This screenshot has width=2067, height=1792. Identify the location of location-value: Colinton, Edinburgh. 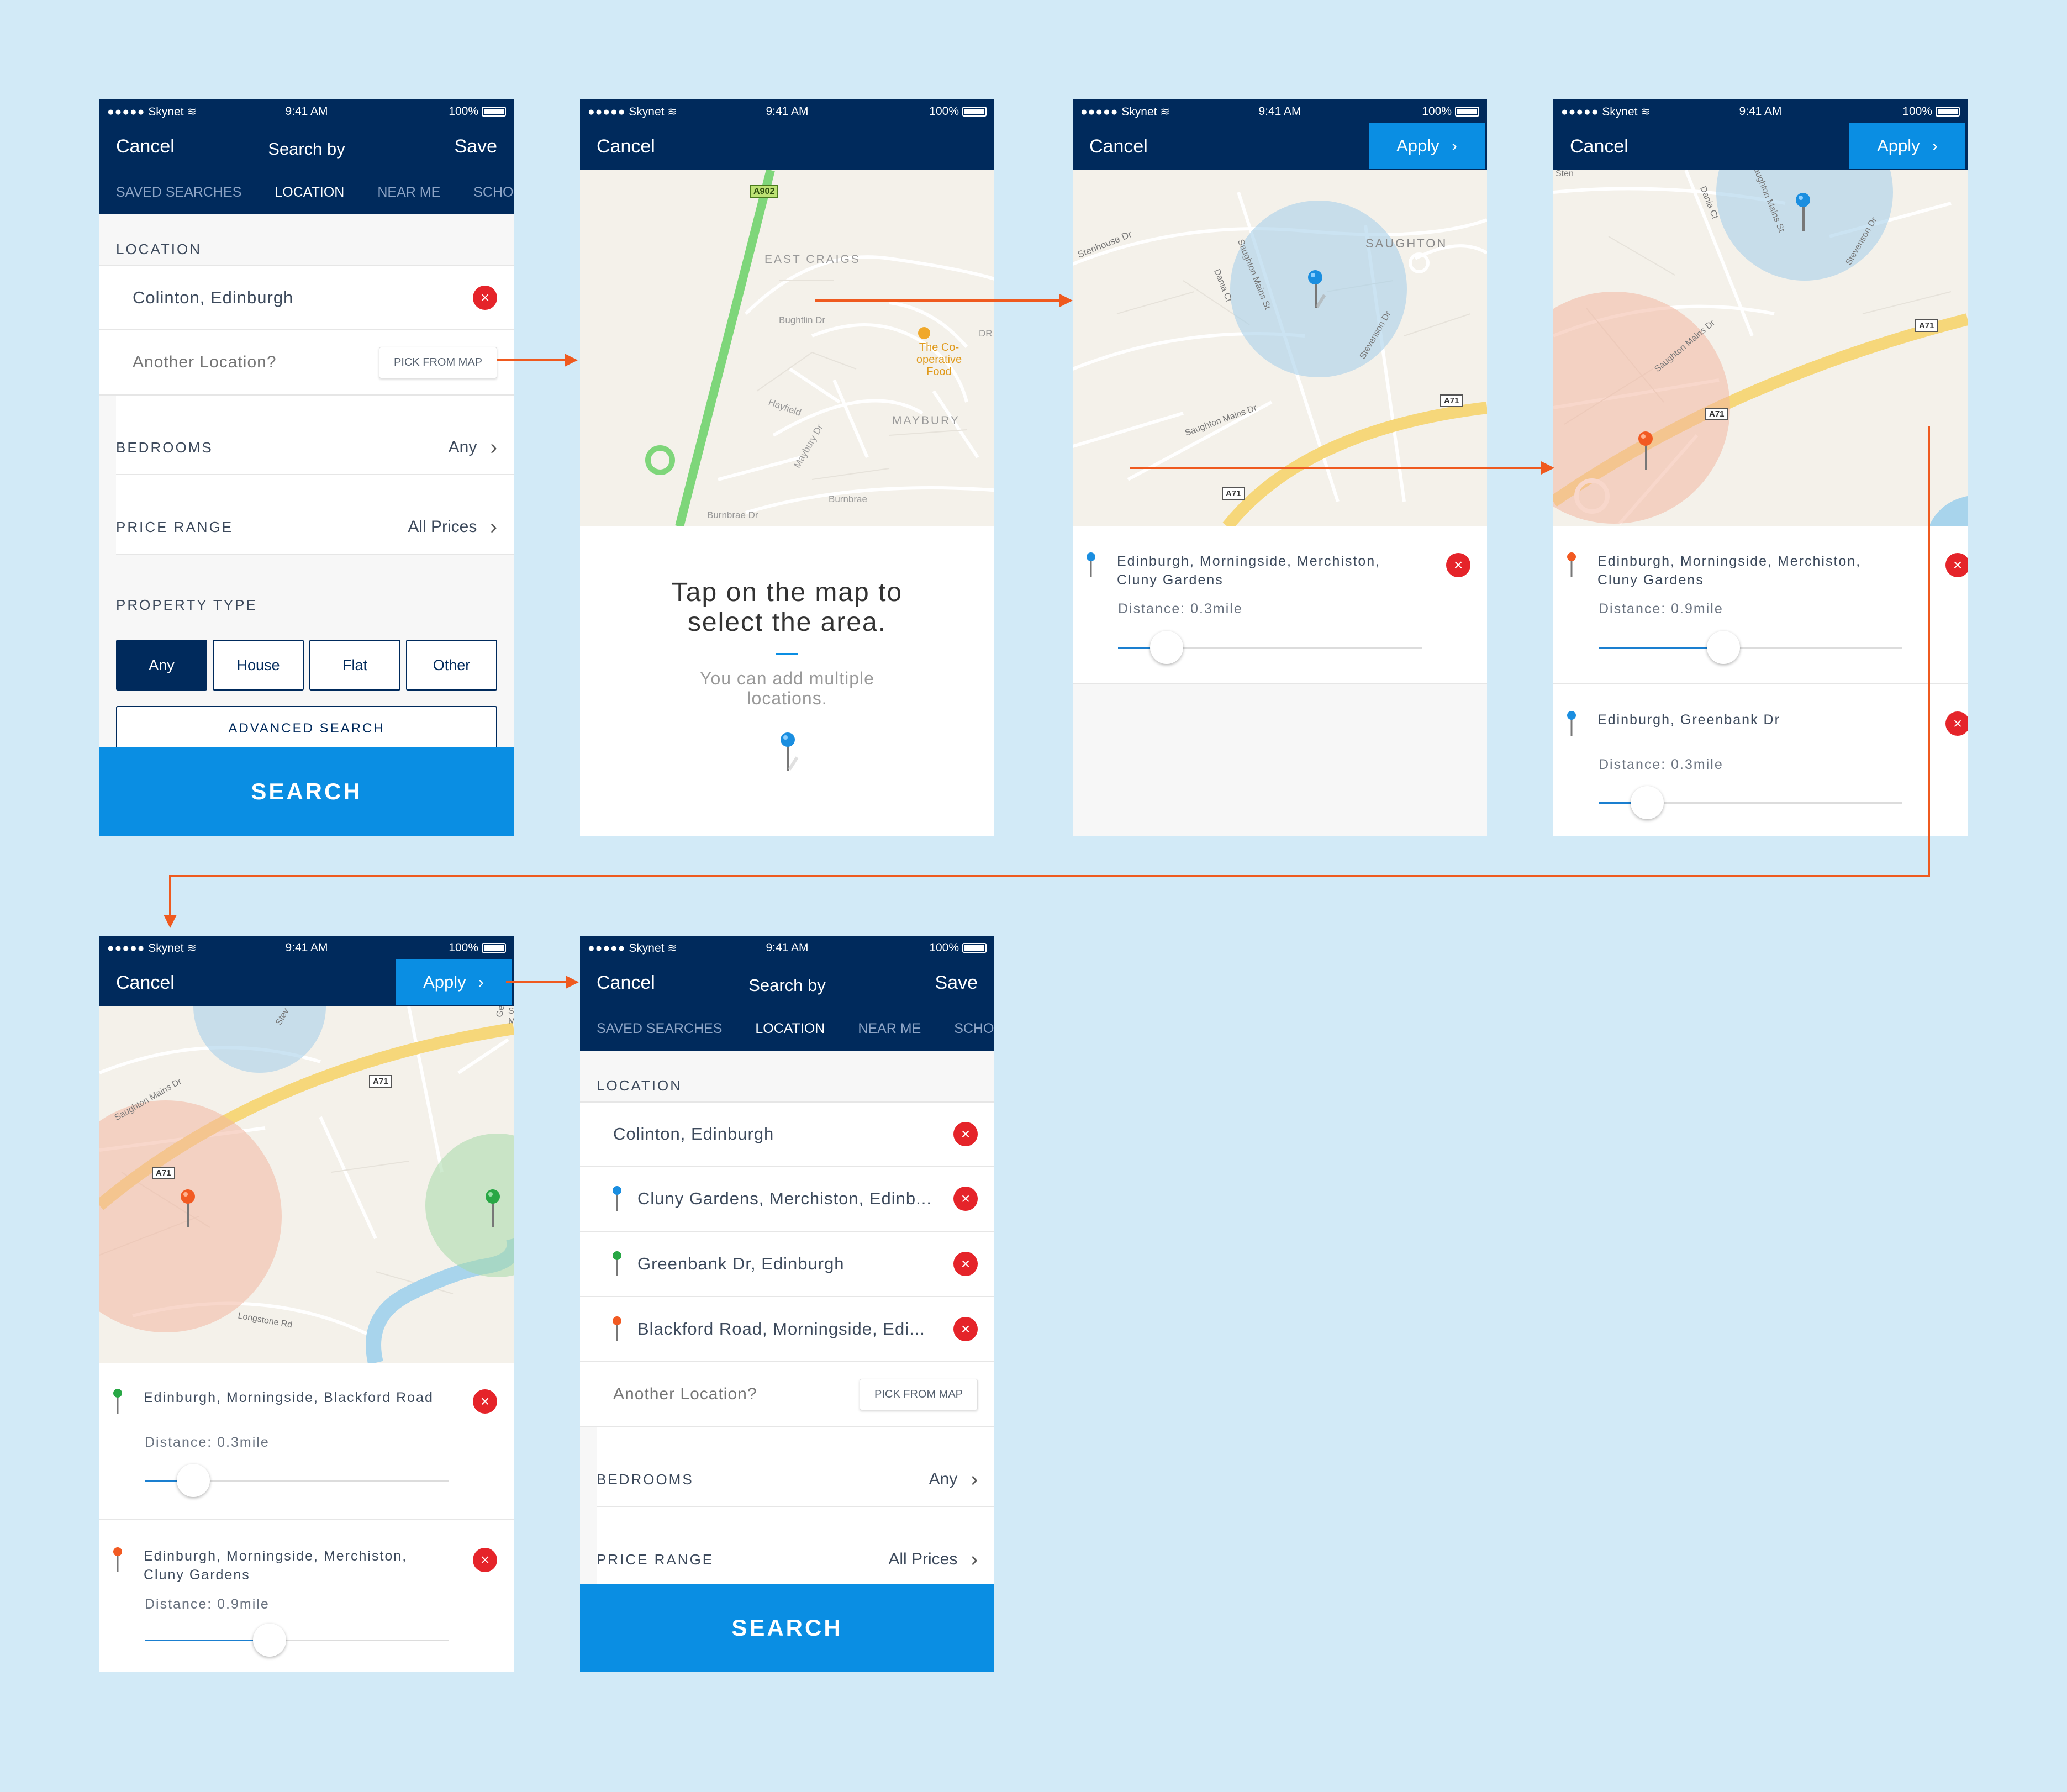
(214, 297).